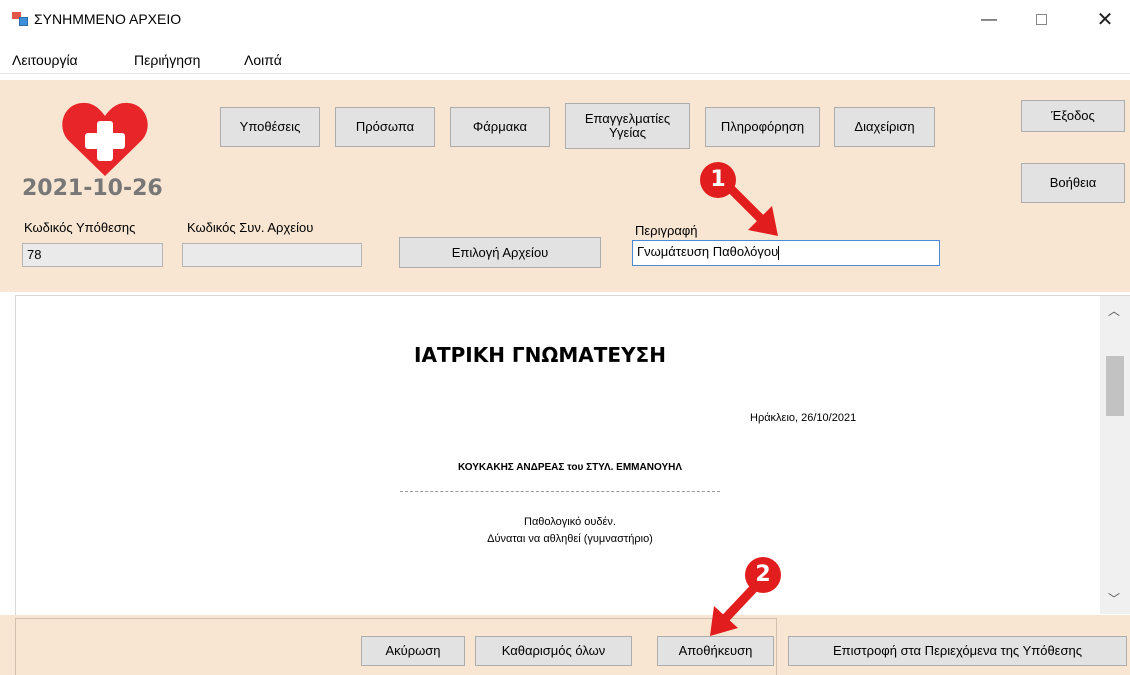 This screenshot has height=675, width=1130. What do you see at coordinates (570, 522) in the screenshot?
I see `document-line-1: Παθολογικό ουδέν.` at bounding box center [570, 522].